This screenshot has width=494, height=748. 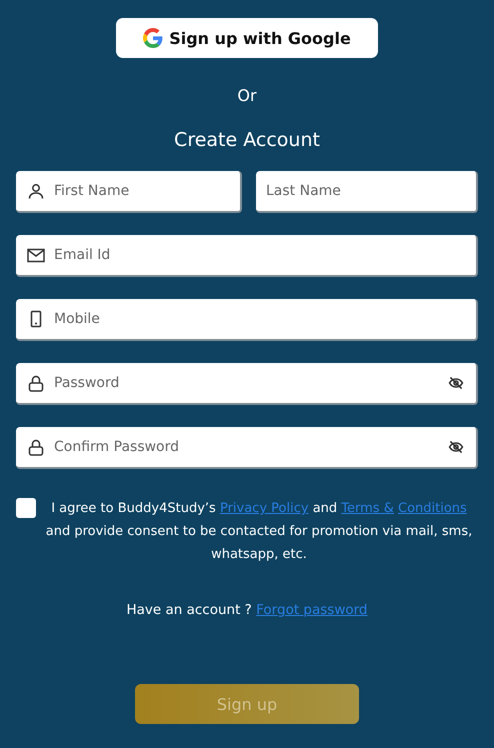 I want to click on policy-link: Privacy Policy, so click(x=264, y=508).